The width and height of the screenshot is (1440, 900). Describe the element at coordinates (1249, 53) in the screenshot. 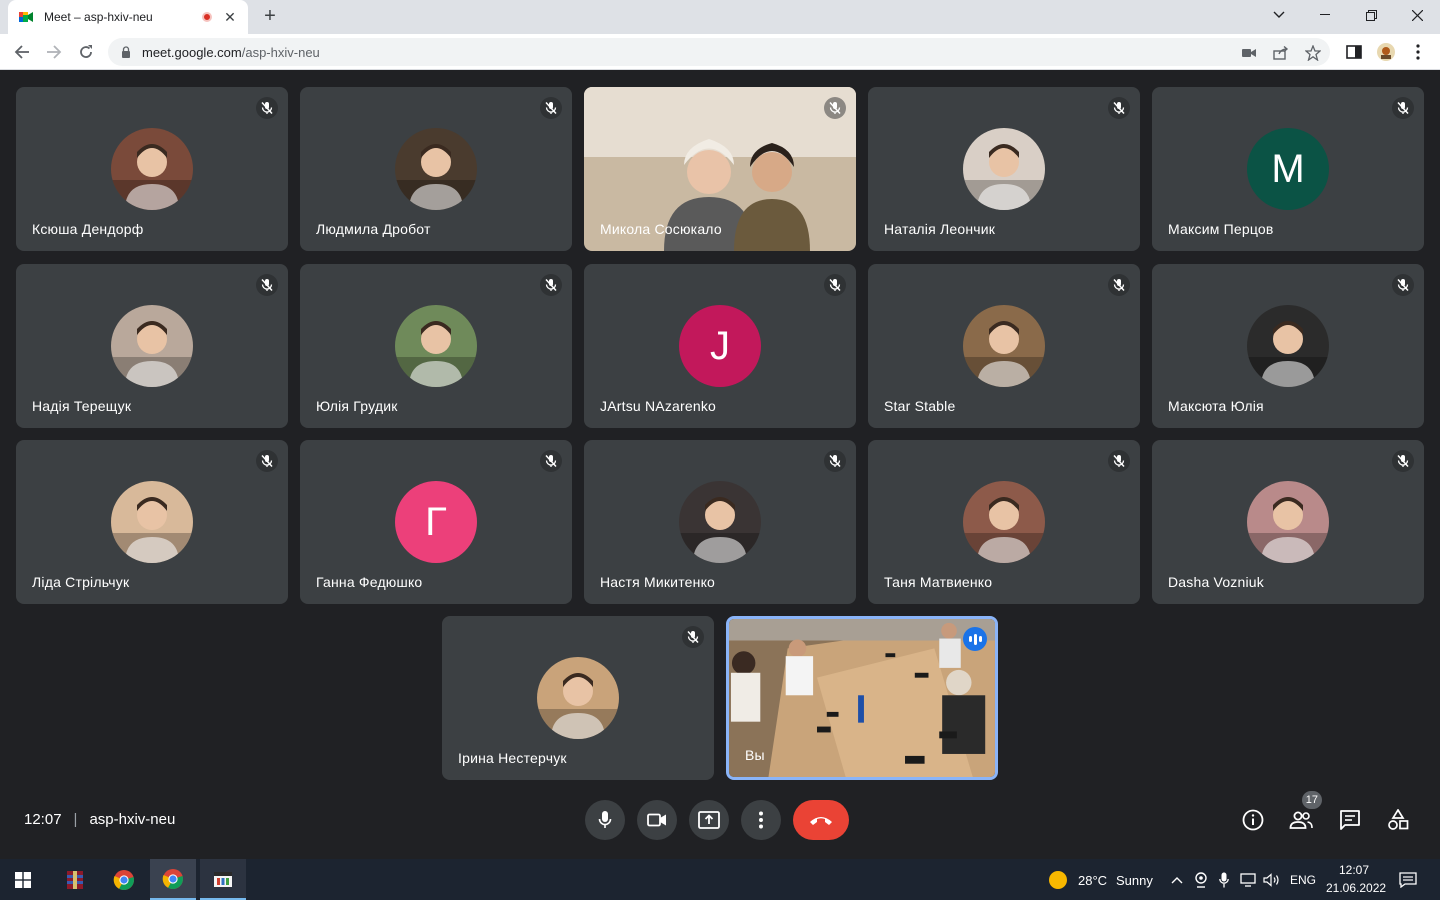

I see `camera-in-use-icon` at that location.